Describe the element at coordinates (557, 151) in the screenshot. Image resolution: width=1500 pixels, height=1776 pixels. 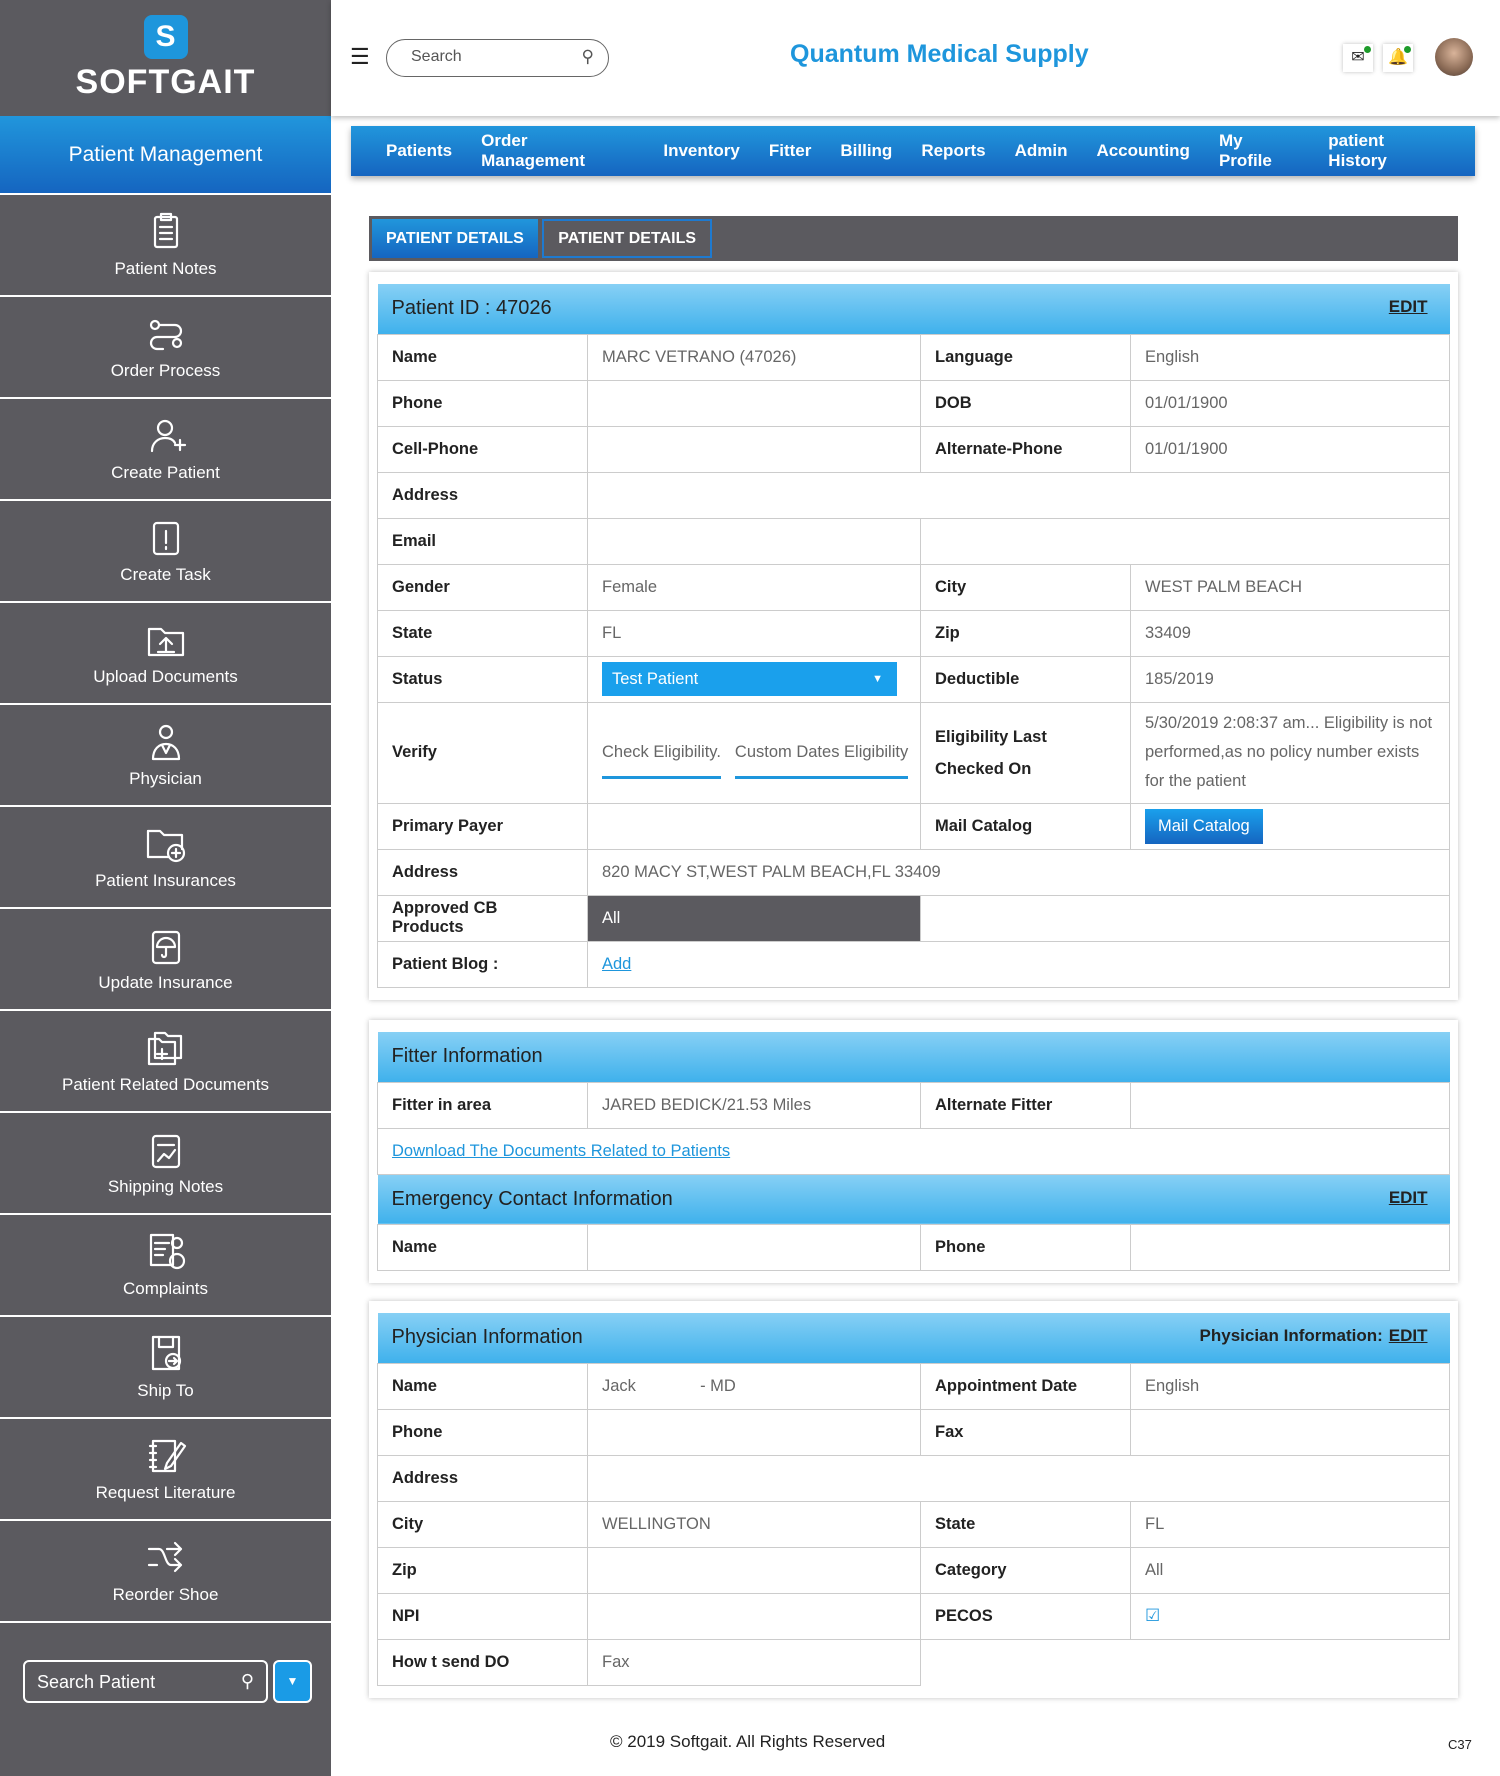
I see `nav-order-management: Order Management` at that location.